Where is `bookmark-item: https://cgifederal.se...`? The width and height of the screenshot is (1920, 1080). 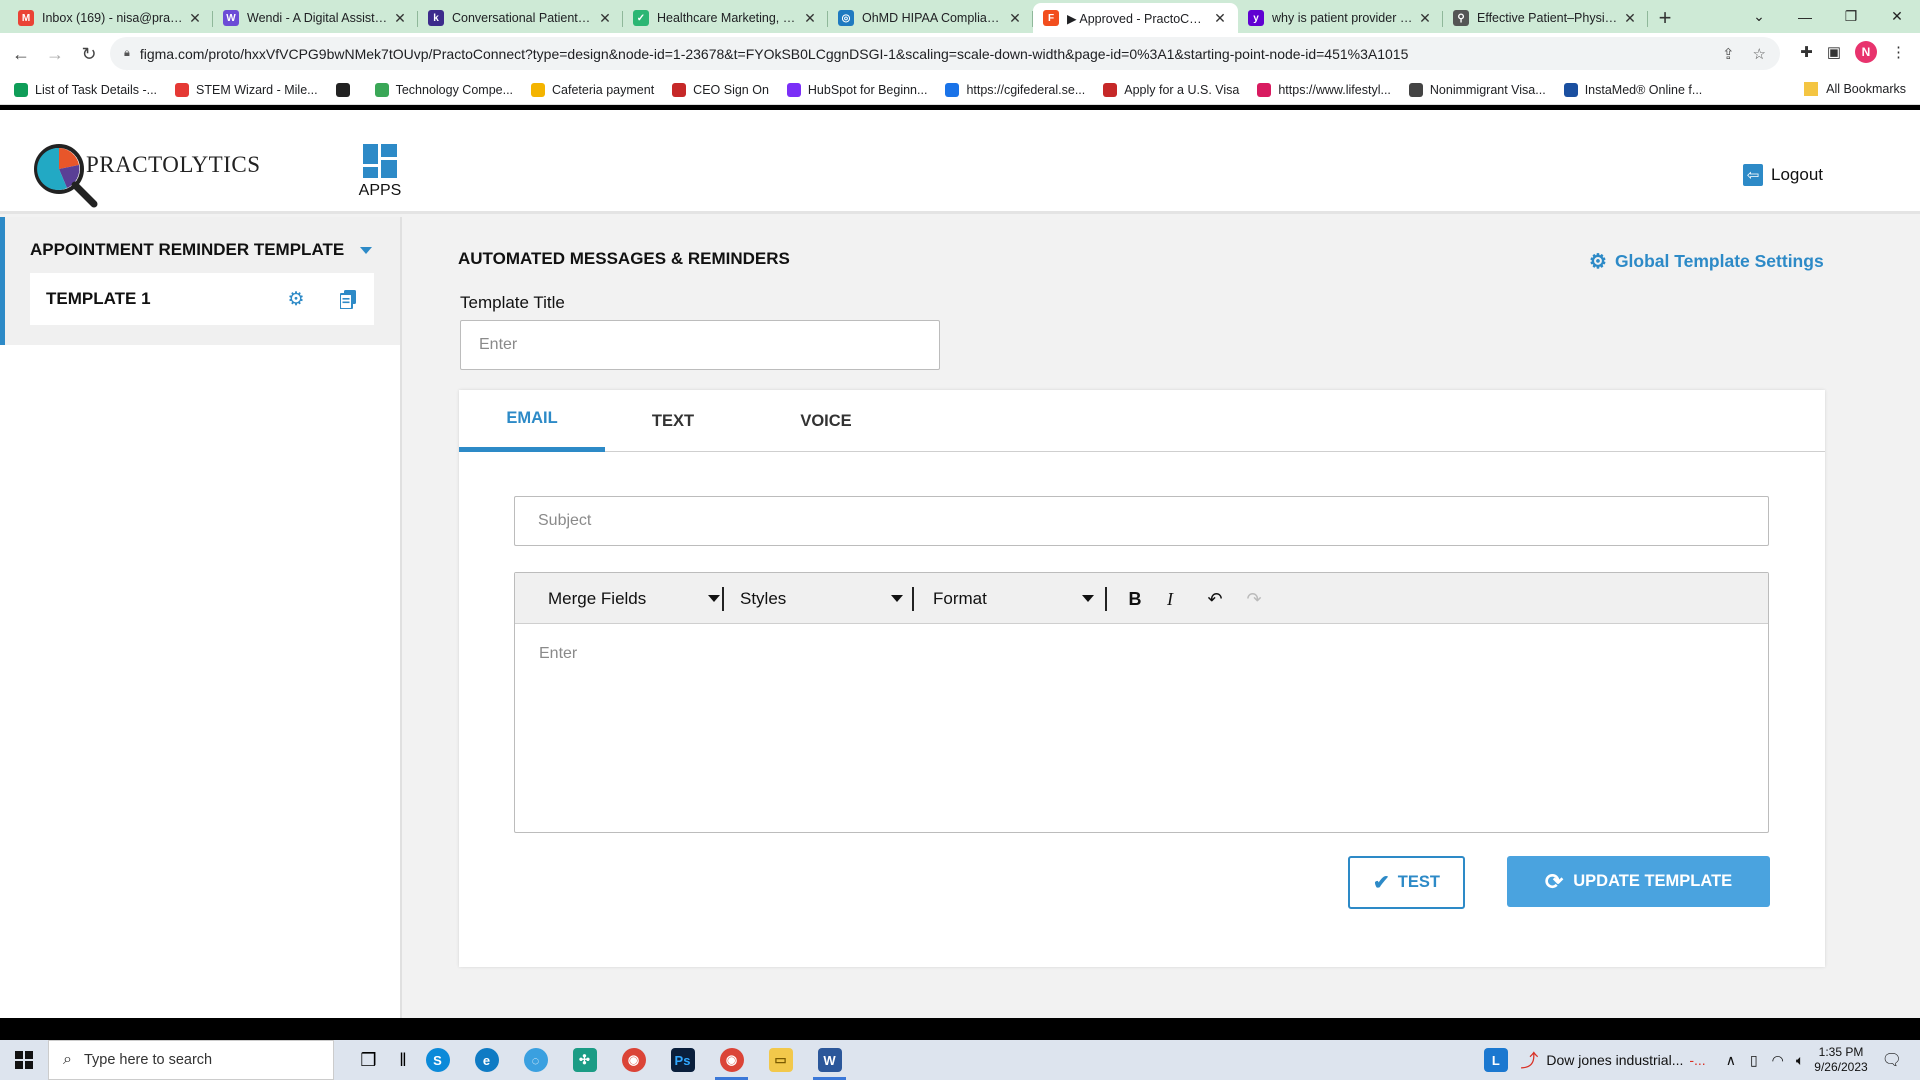 bookmark-item: https://cgifederal.se... is located at coordinates (1015, 89).